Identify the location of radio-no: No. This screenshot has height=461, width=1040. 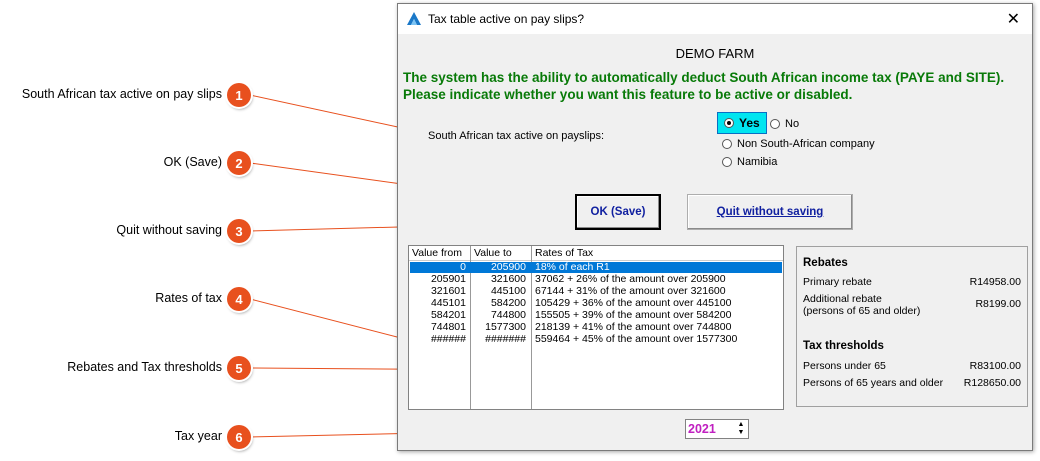
(784, 124).